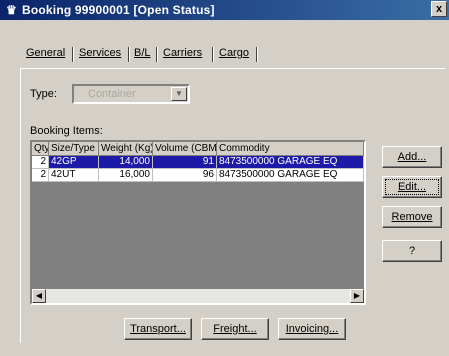 Image resolution: width=449 pixels, height=356 pixels. What do you see at coordinates (100, 54) in the screenshot?
I see `tab-services: Services` at bounding box center [100, 54].